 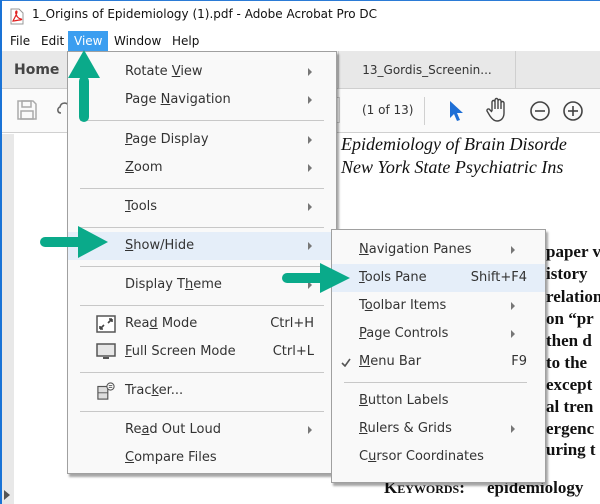 I want to click on checkmark-icon, so click(x=346, y=362).